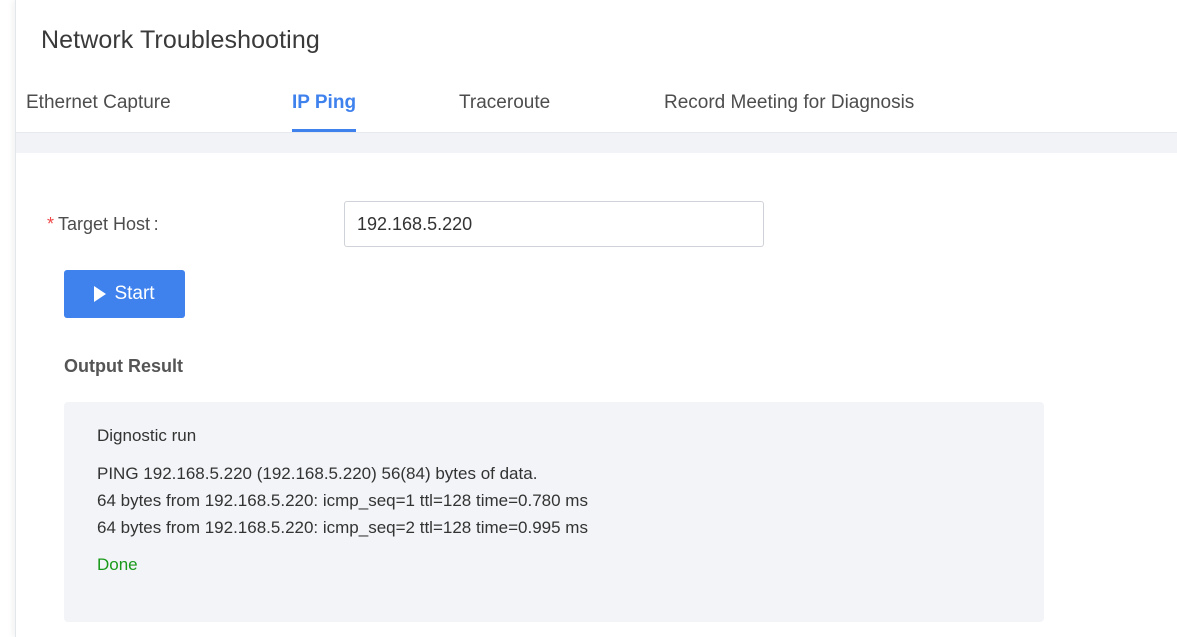 This screenshot has height=637, width=1177. What do you see at coordinates (51, 224) in the screenshot?
I see `required-marker: *` at bounding box center [51, 224].